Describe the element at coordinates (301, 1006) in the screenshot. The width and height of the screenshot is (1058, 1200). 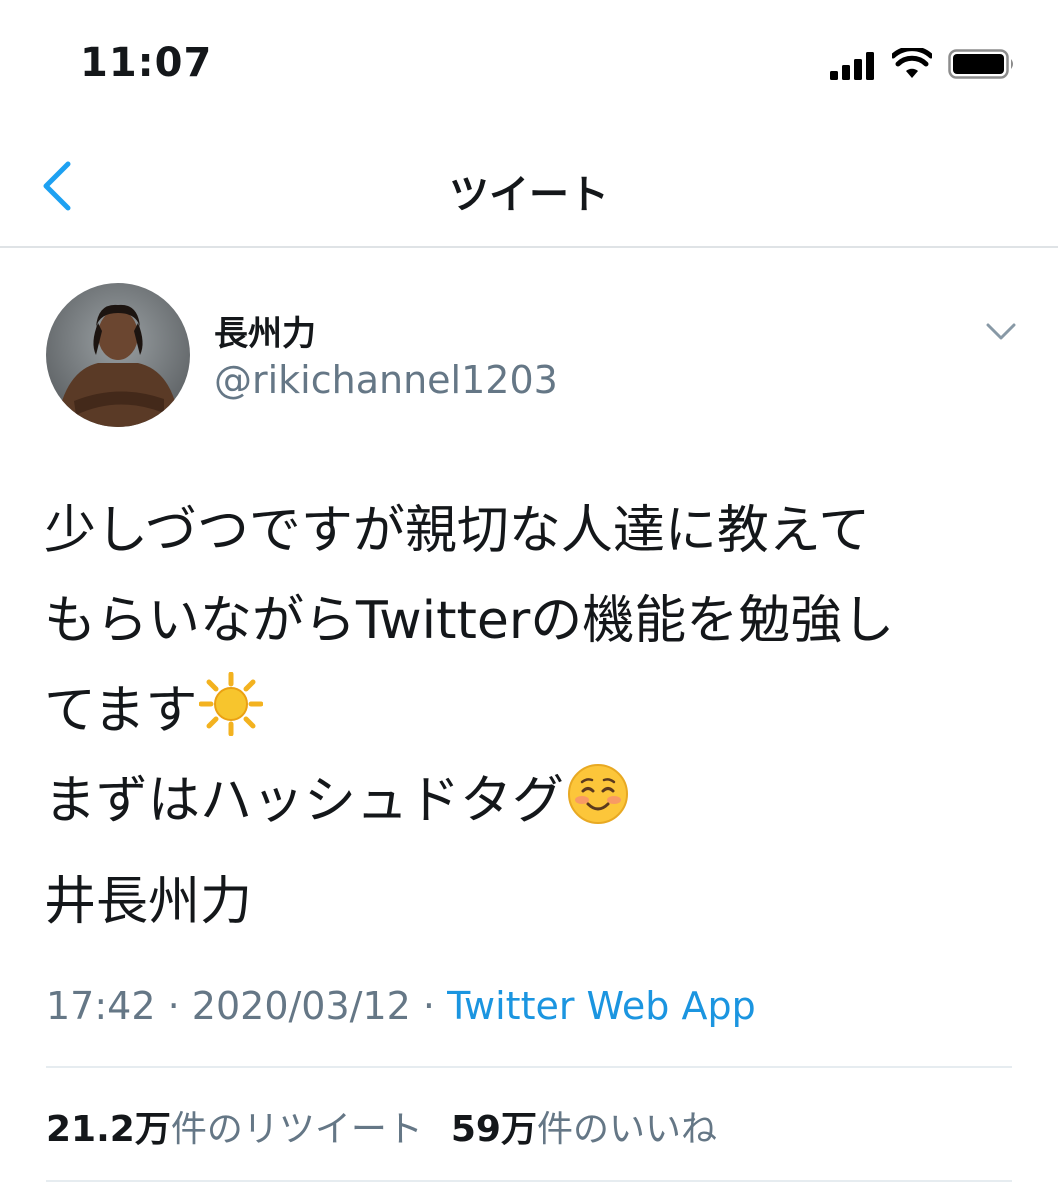
I see `tweet-date: 2020/03/12` at that location.